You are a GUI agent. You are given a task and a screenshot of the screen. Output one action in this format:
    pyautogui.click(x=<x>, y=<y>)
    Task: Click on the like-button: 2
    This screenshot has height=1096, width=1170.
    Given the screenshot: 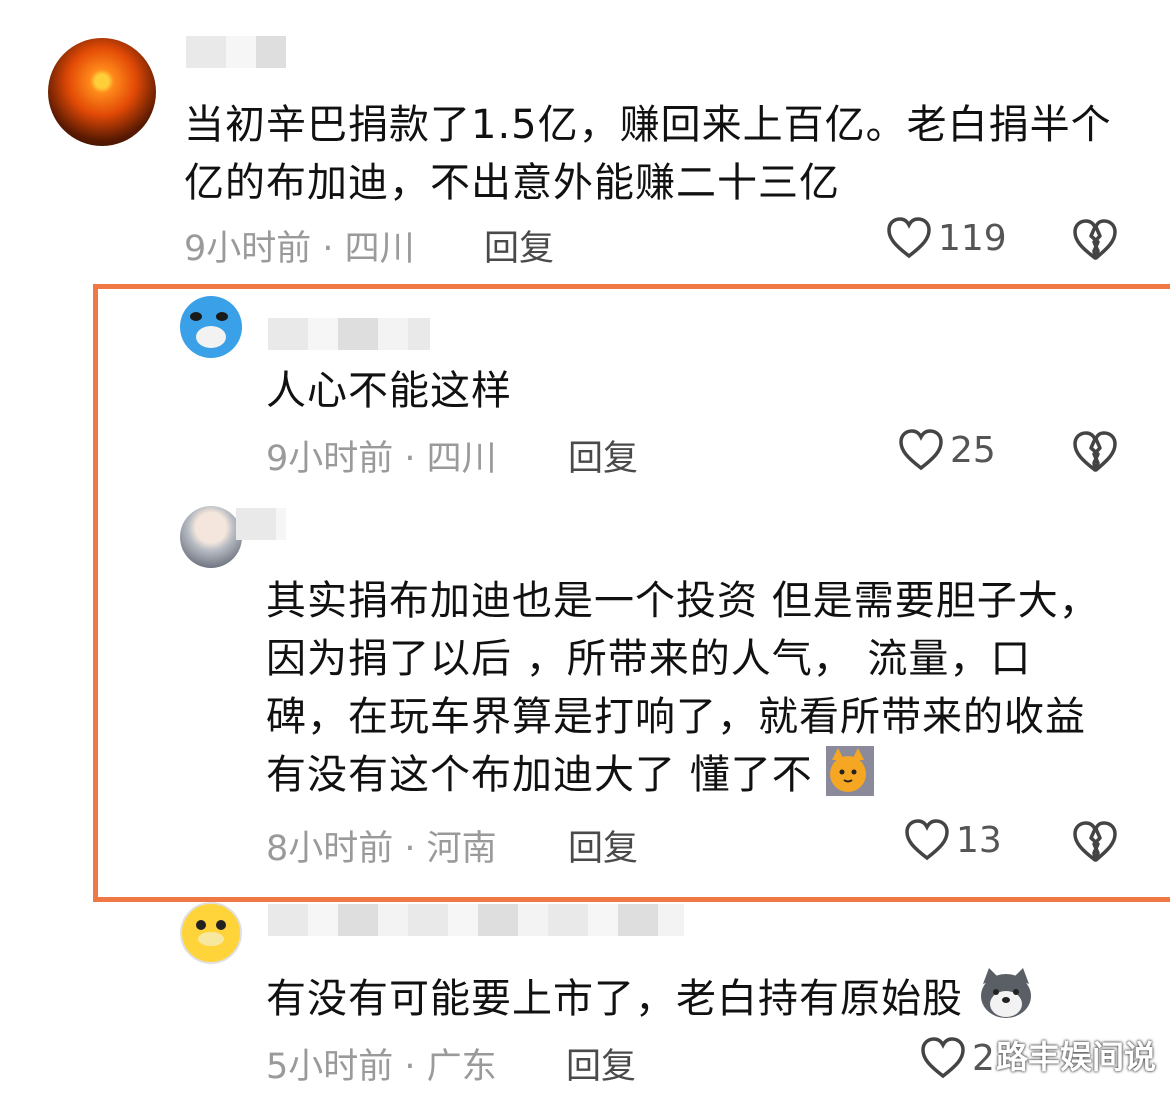 What is the action you would take?
    pyautogui.click(x=957, y=1058)
    